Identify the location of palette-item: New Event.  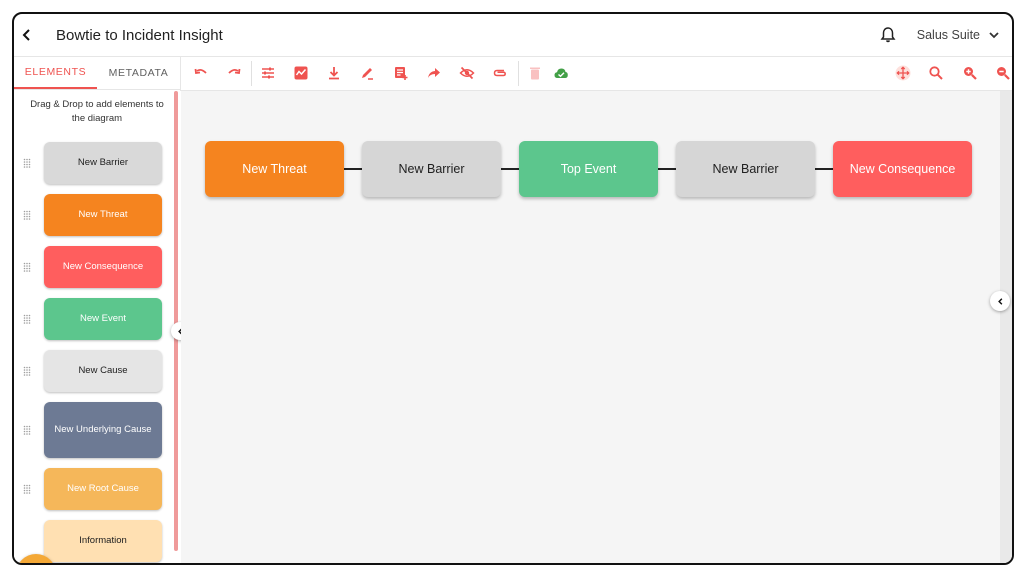
(97, 319).